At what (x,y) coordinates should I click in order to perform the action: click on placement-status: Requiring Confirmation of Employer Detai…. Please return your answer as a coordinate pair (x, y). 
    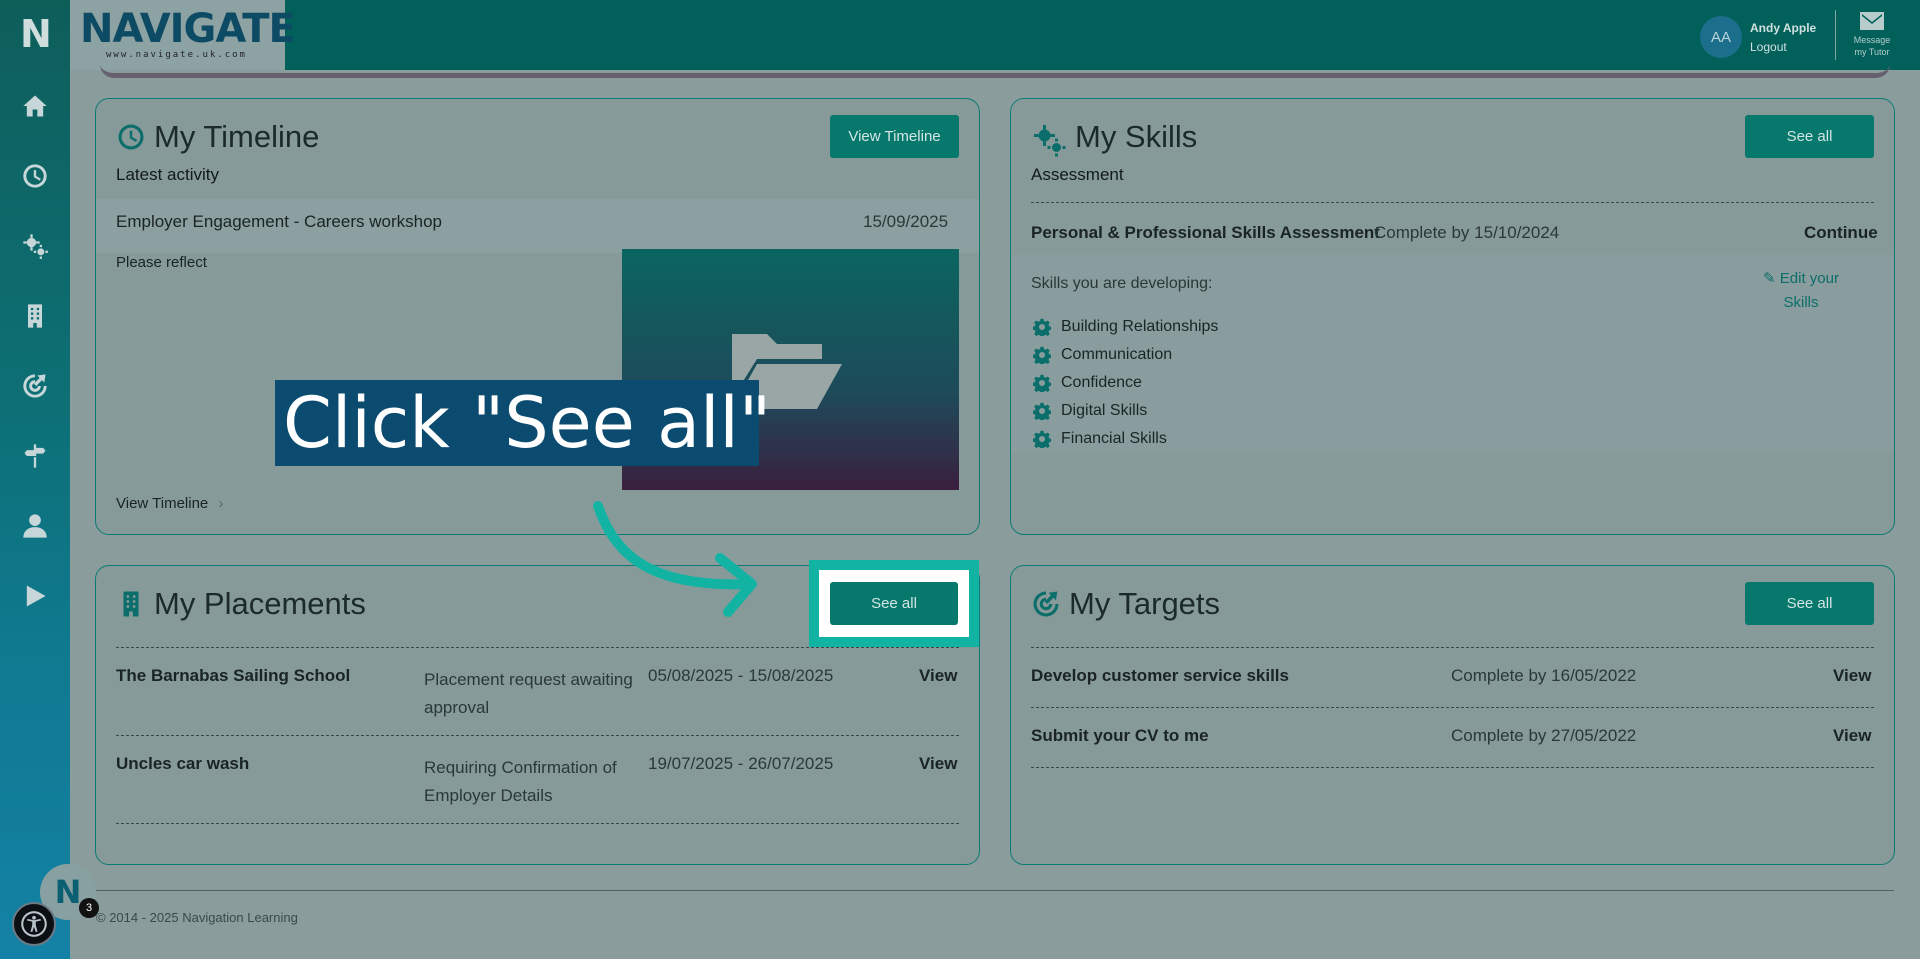
    Looking at the image, I should click on (520, 781).